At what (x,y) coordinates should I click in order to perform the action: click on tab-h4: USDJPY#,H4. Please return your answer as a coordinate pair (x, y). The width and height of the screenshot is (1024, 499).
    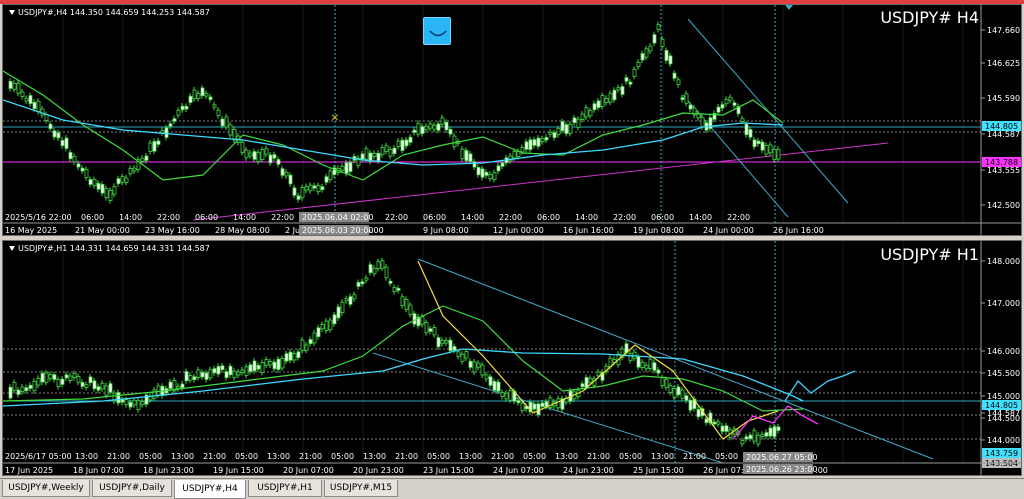
    Looking at the image, I should click on (210, 489).